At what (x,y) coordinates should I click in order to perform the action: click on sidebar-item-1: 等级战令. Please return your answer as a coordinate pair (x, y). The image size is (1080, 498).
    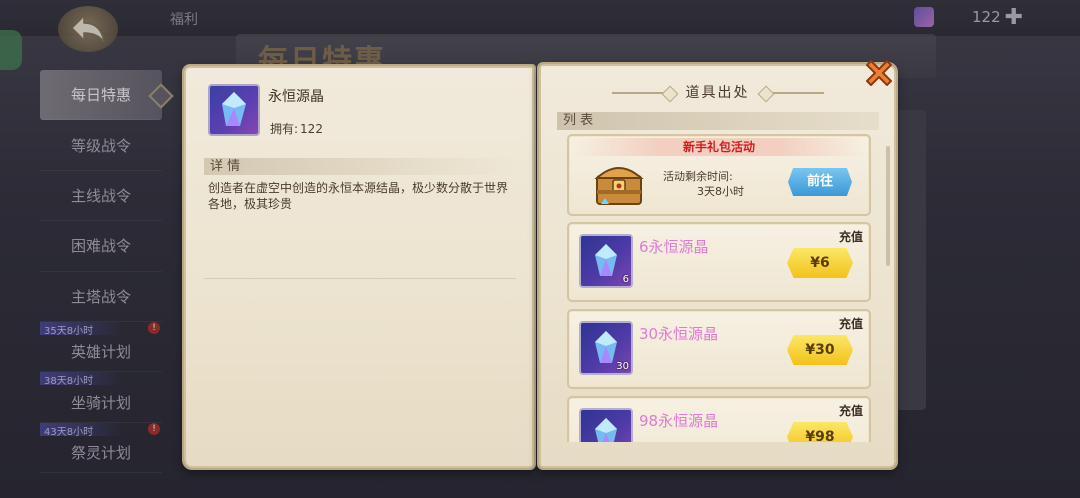
    Looking at the image, I should click on (101, 145).